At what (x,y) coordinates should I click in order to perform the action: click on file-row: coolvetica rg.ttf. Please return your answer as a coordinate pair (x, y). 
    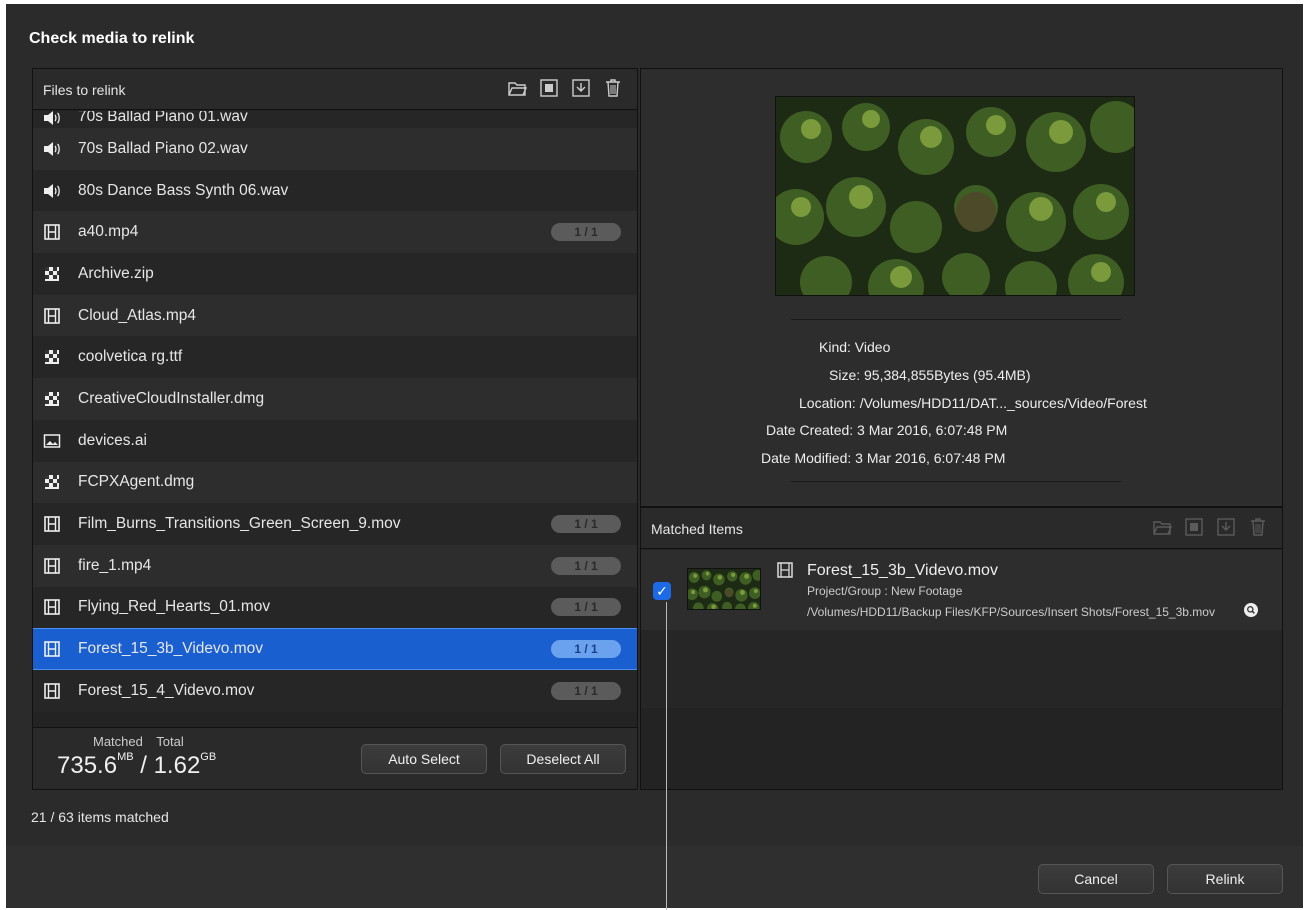
    Looking at the image, I should click on (335, 357).